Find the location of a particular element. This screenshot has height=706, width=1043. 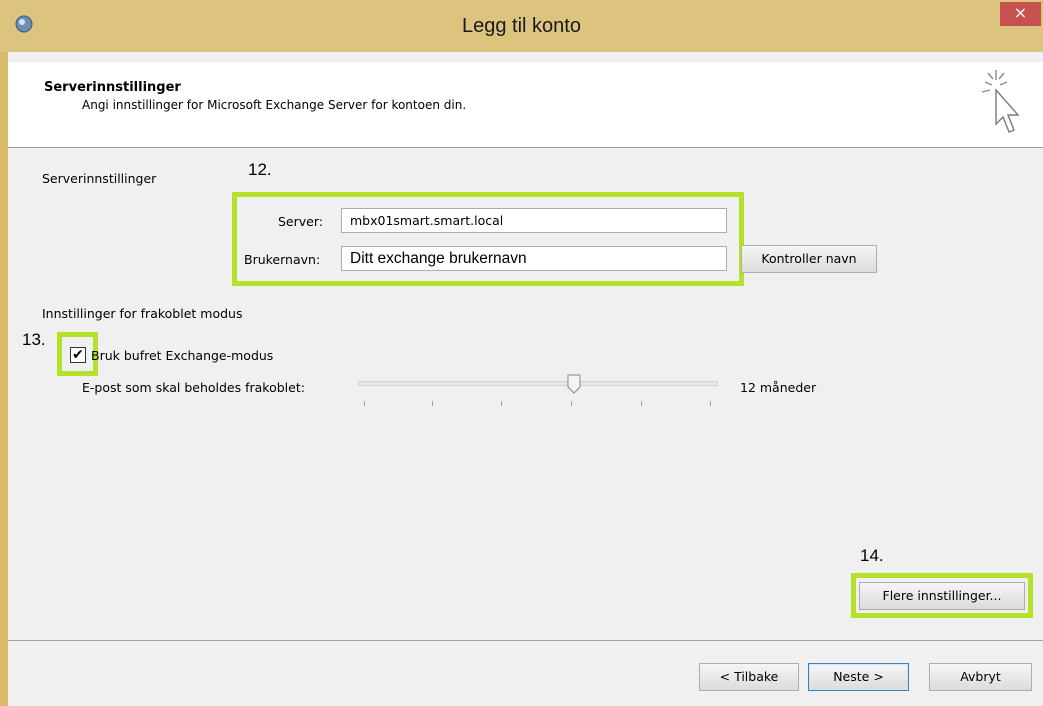

offline-settings-label: Innstillinger for frakoblet modus is located at coordinates (142, 313).